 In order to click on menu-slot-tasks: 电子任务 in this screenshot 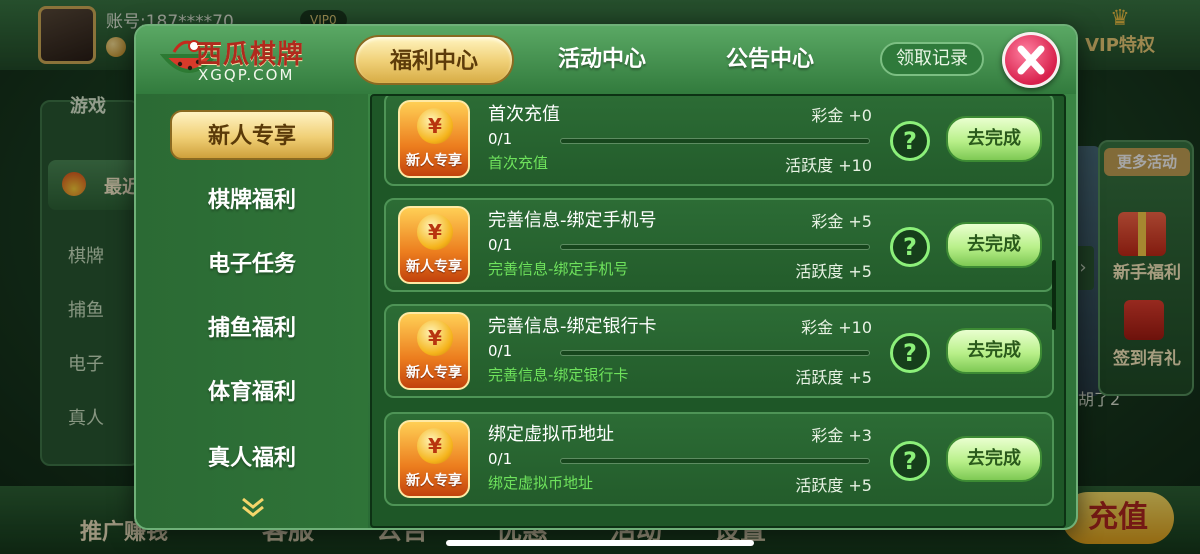, I will do `click(252, 265)`.